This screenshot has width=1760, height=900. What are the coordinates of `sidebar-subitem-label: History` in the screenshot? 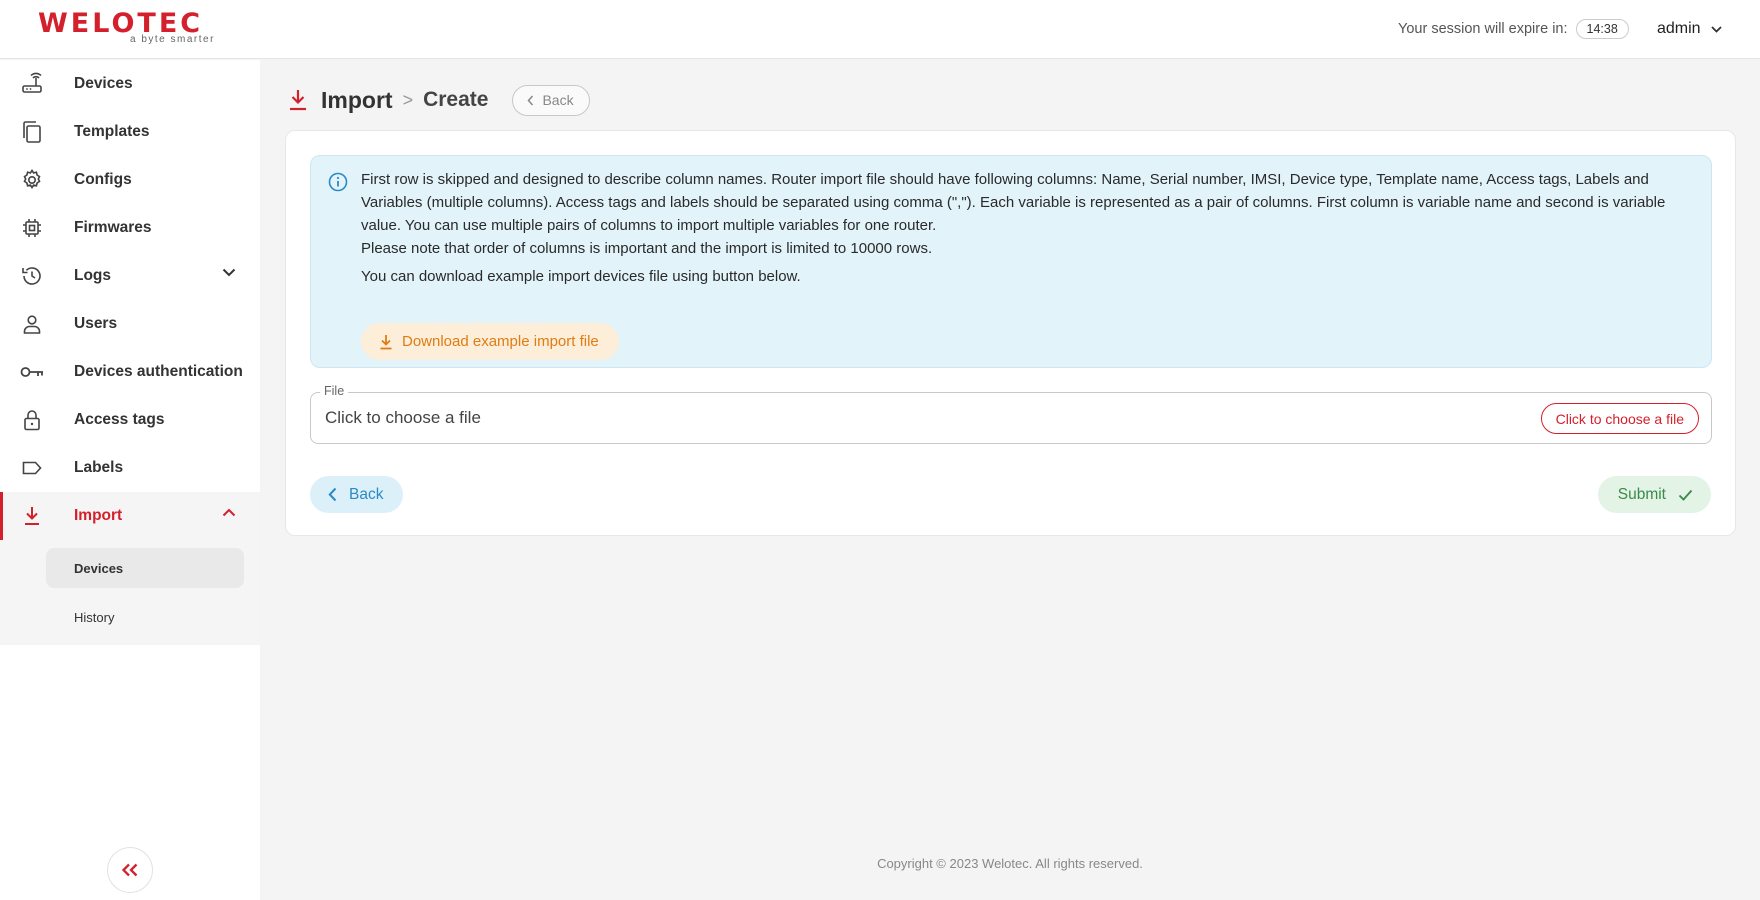 It's located at (94, 617).